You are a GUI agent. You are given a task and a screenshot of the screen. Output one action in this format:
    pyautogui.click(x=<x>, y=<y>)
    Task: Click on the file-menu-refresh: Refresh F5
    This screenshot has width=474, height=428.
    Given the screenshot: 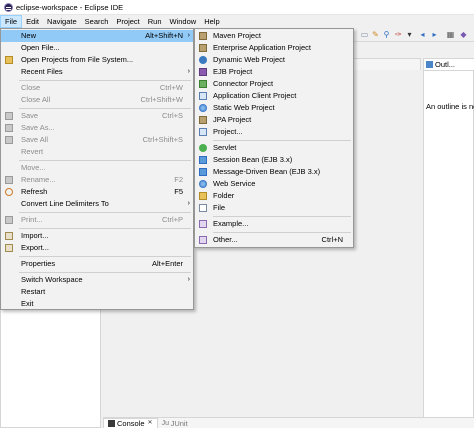 What is the action you would take?
    pyautogui.click(x=97, y=192)
    